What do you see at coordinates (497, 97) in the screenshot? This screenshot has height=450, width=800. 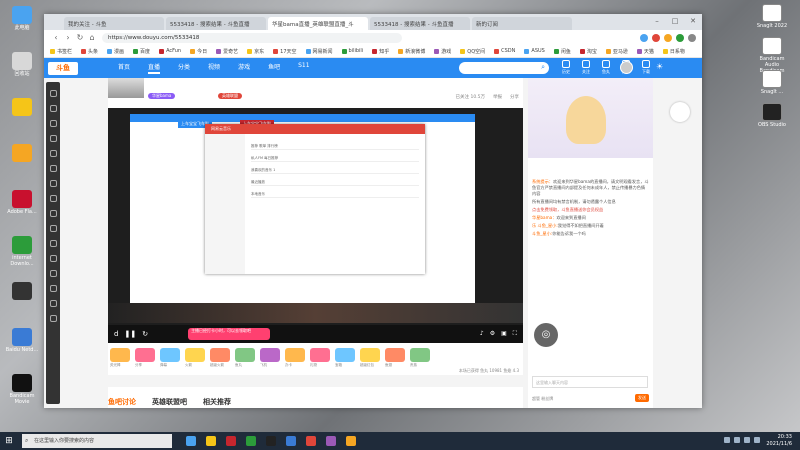 I see `report-link: 举报` at bounding box center [497, 97].